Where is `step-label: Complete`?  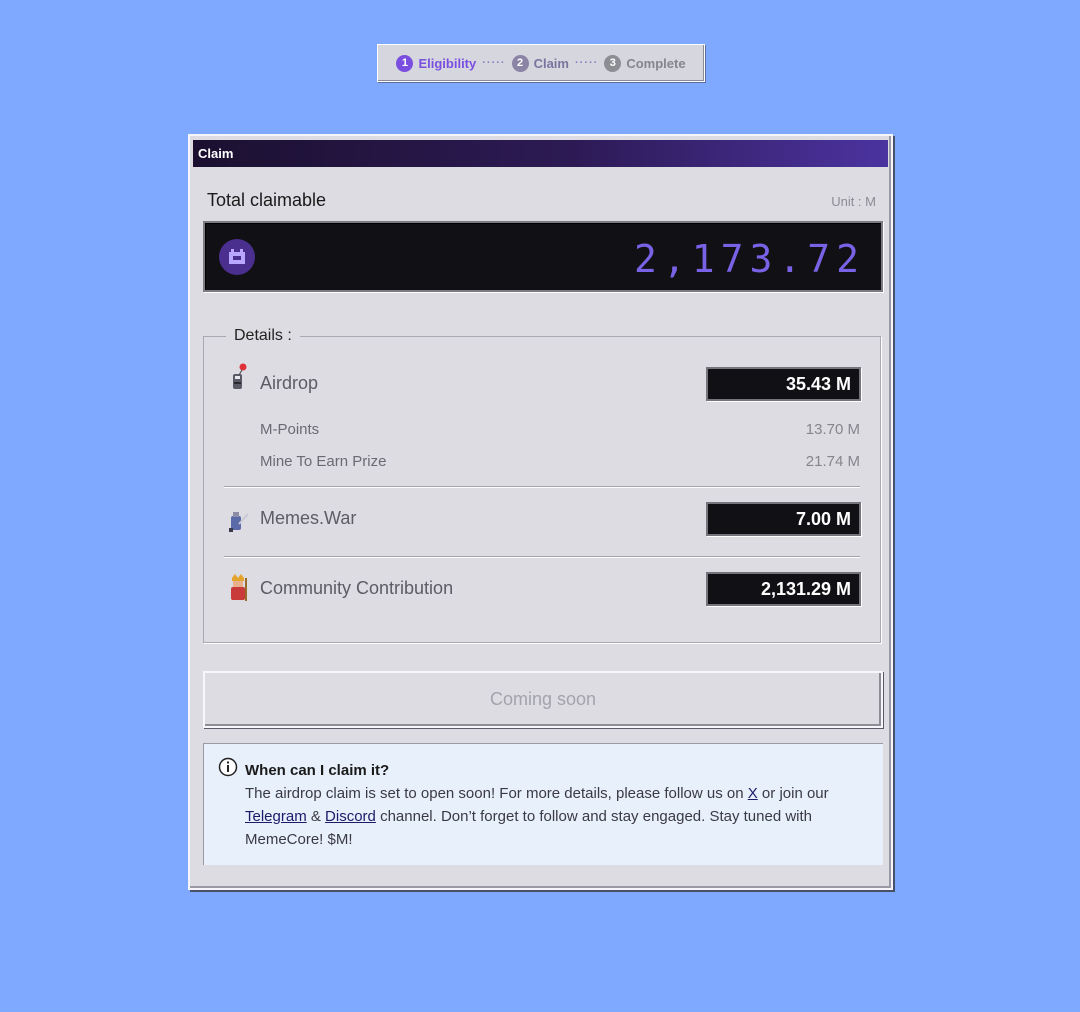
step-label: Complete is located at coordinates (656, 63).